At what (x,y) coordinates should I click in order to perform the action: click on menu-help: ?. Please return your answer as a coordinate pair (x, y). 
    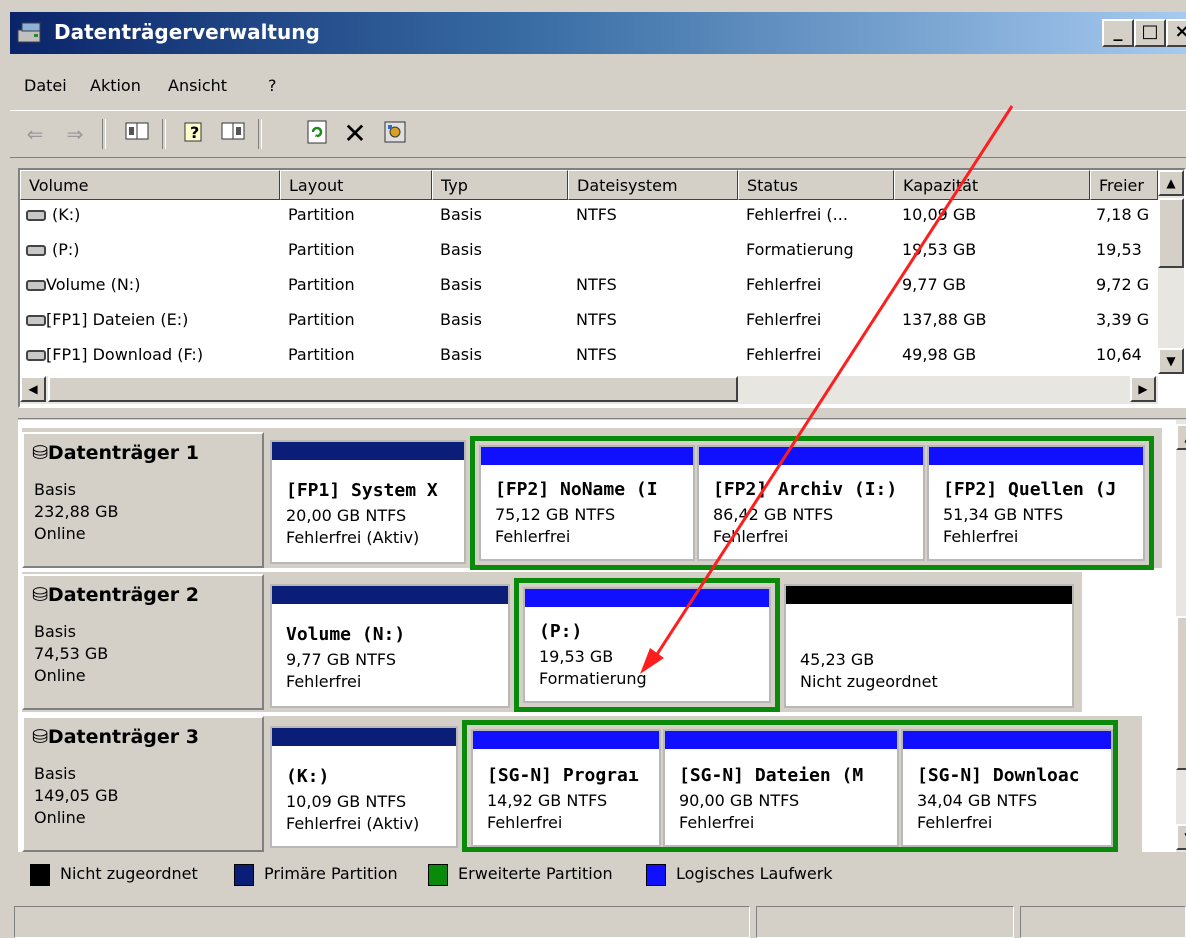
    Looking at the image, I should click on (272, 85).